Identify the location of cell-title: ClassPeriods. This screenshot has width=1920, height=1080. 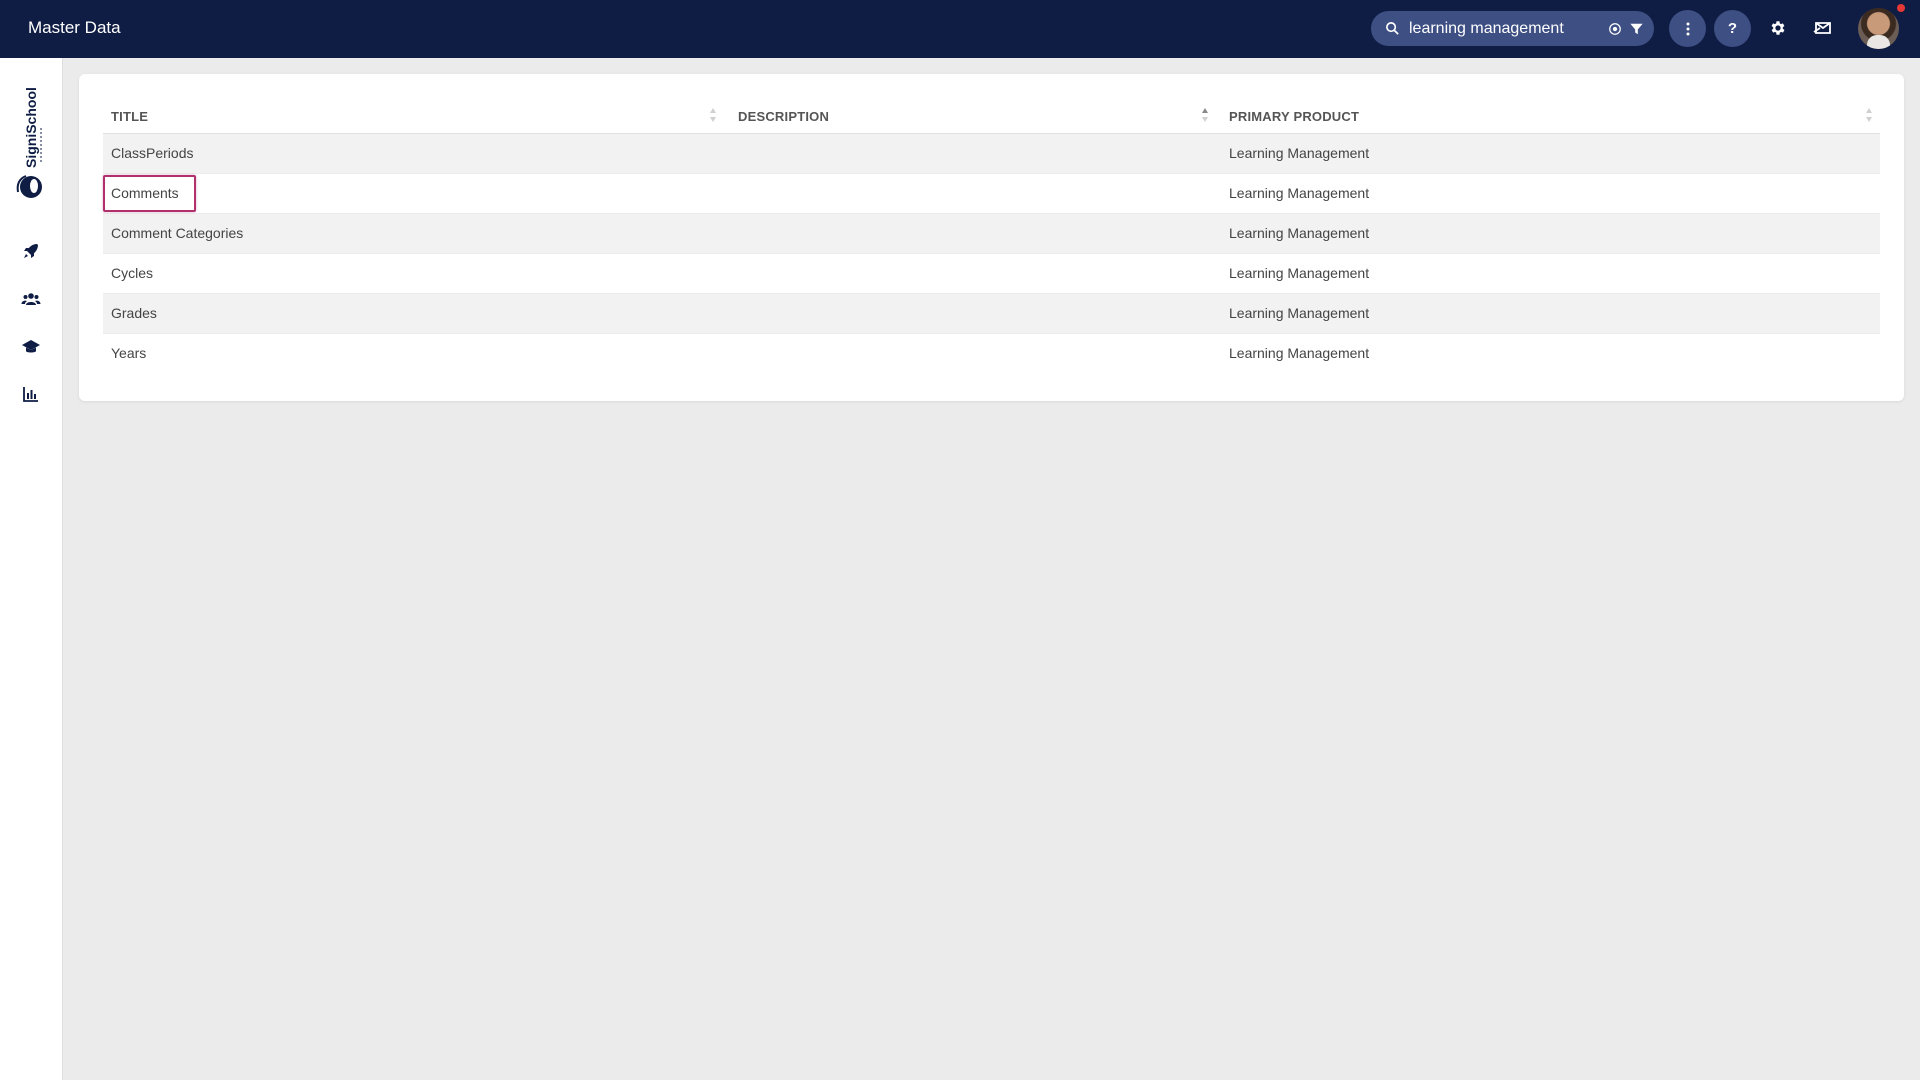
(152, 153).